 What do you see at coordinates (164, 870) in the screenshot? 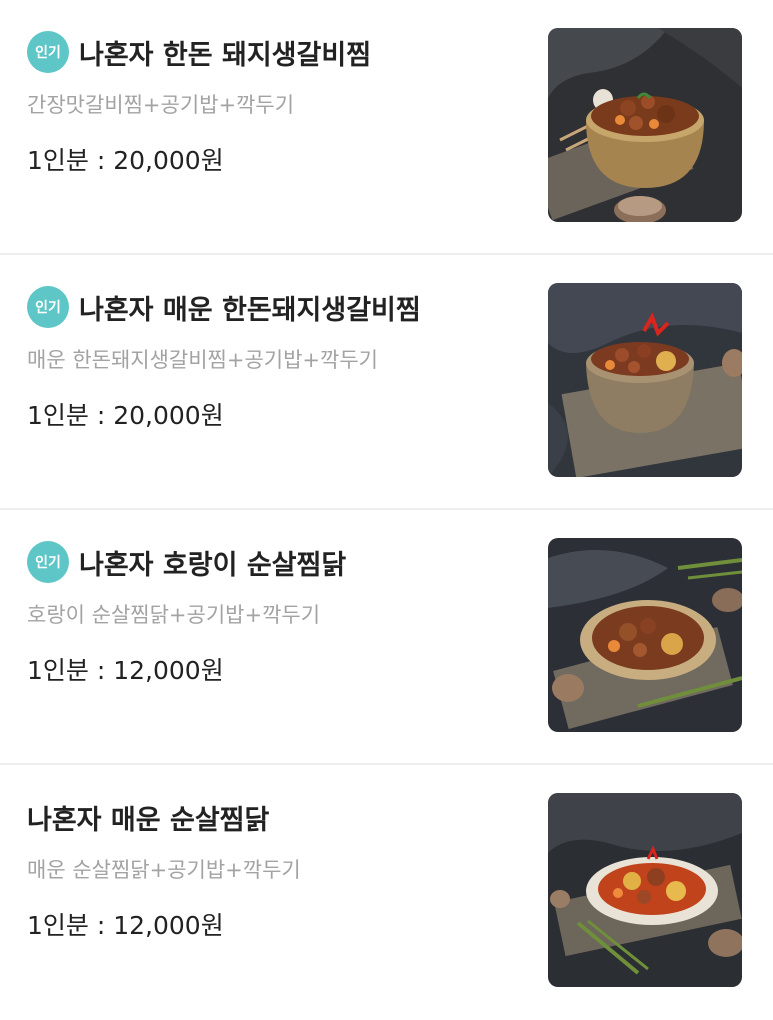
I see `menu-item-description: 매운 순살찜닭+공기밥+깍두기` at bounding box center [164, 870].